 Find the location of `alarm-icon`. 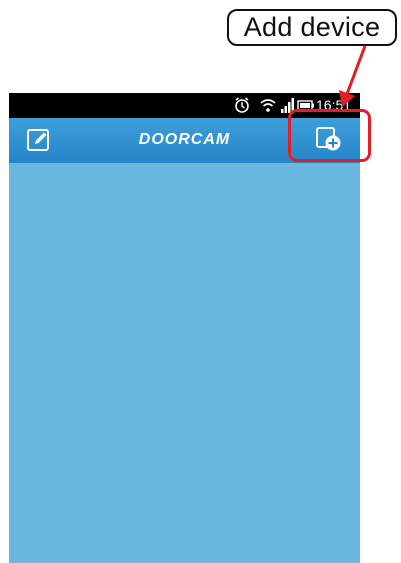

alarm-icon is located at coordinates (242, 105).